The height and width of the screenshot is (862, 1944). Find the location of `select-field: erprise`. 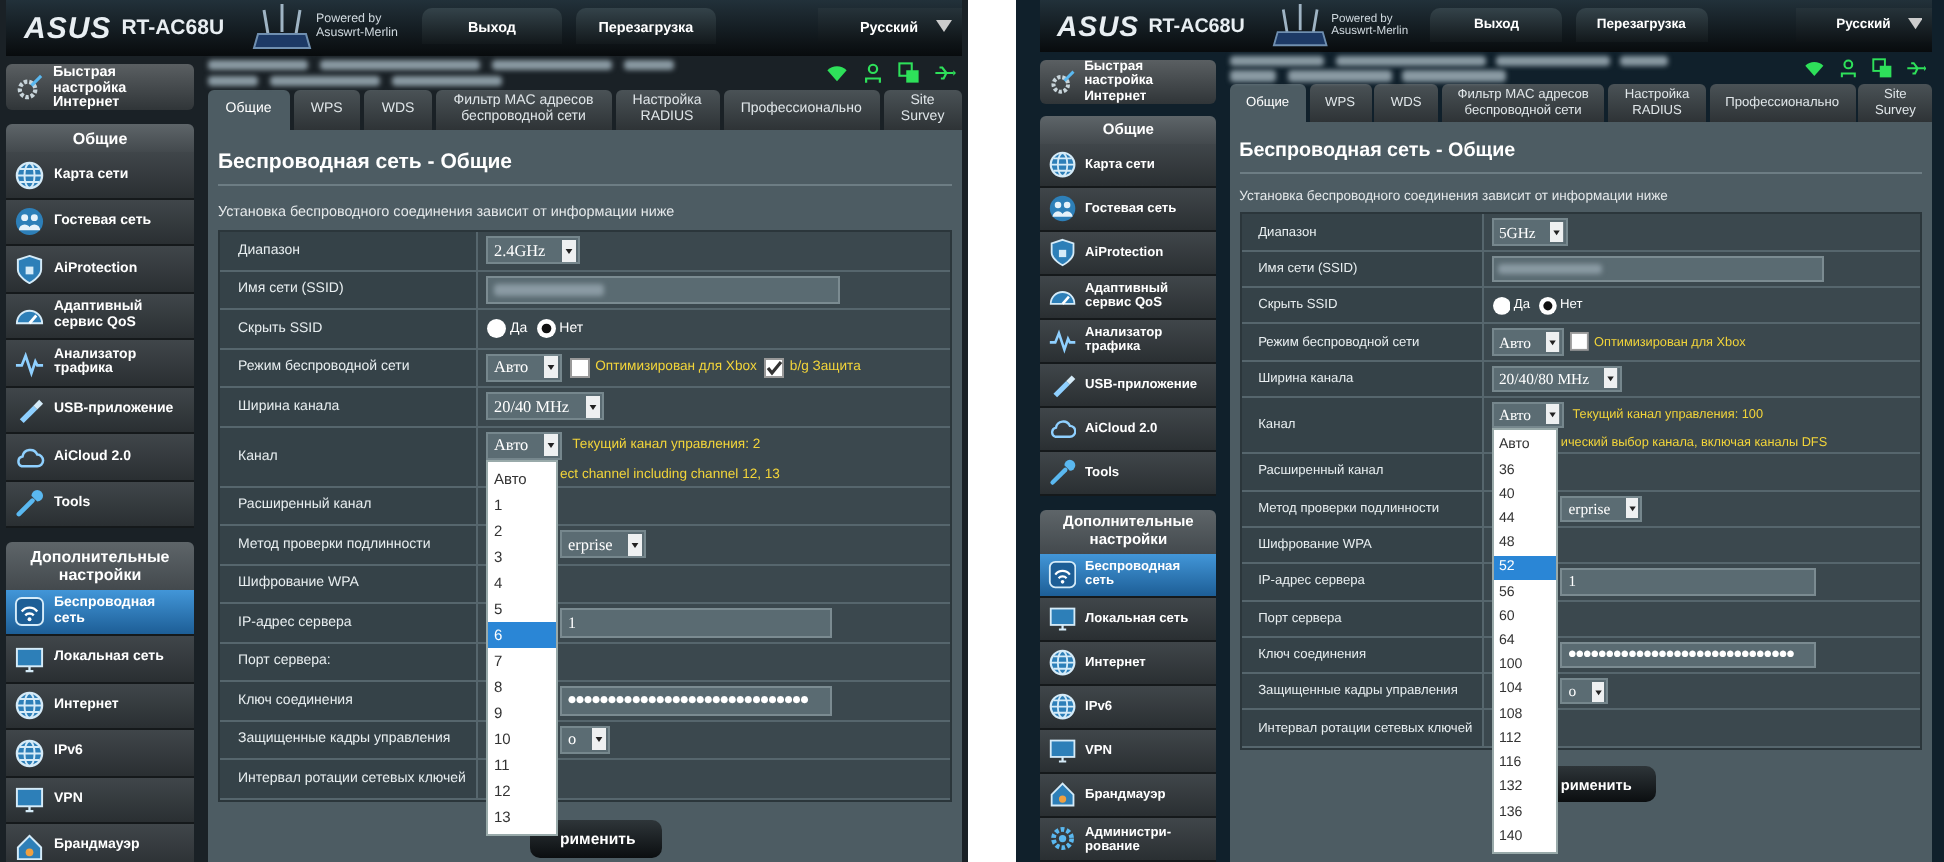

select-field: erprise is located at coordinates (603, 544).